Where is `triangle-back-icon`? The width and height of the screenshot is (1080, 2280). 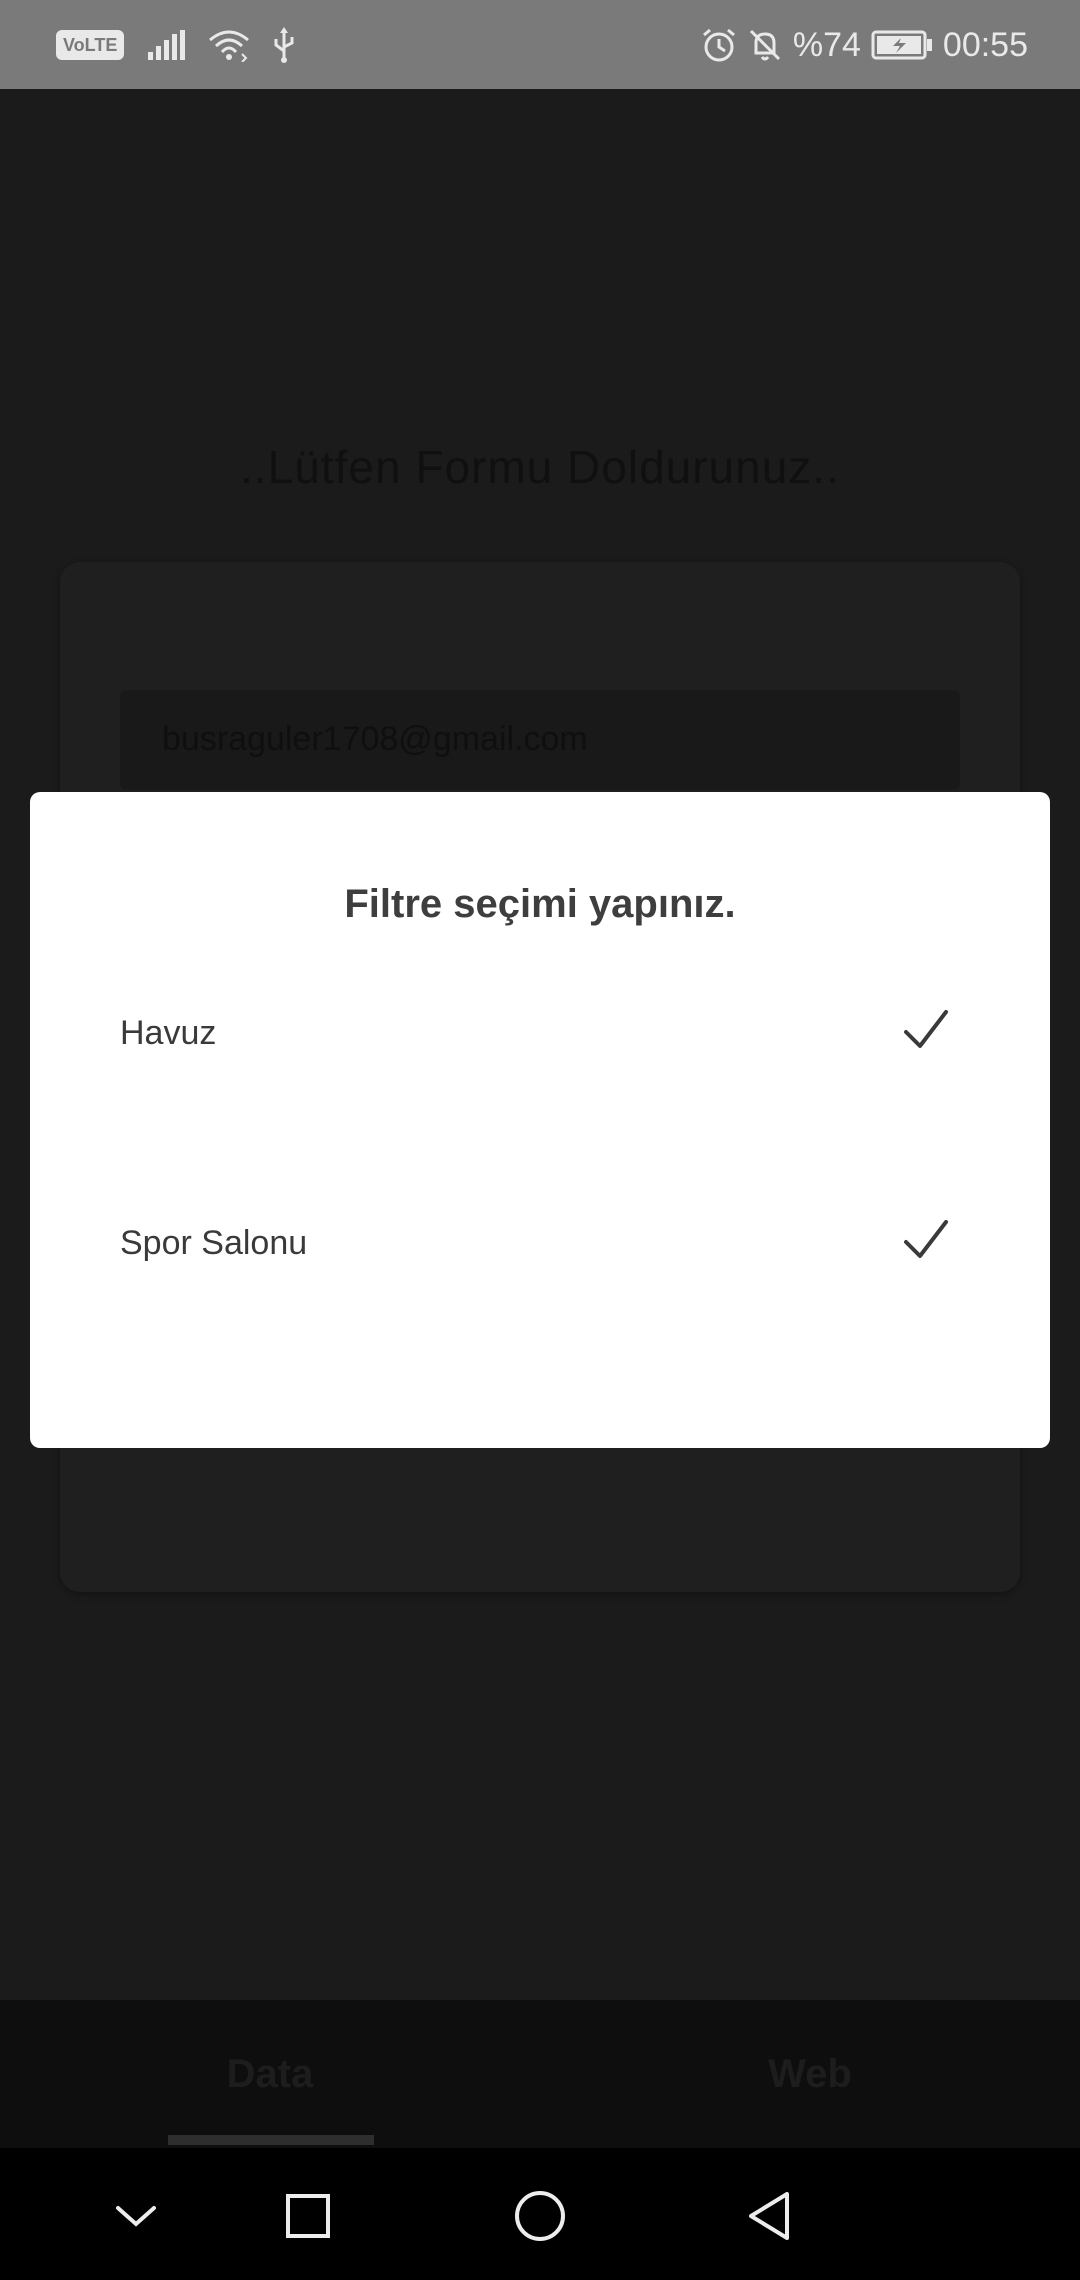
triangle-back-icon is located at coordinates (770, 2216).